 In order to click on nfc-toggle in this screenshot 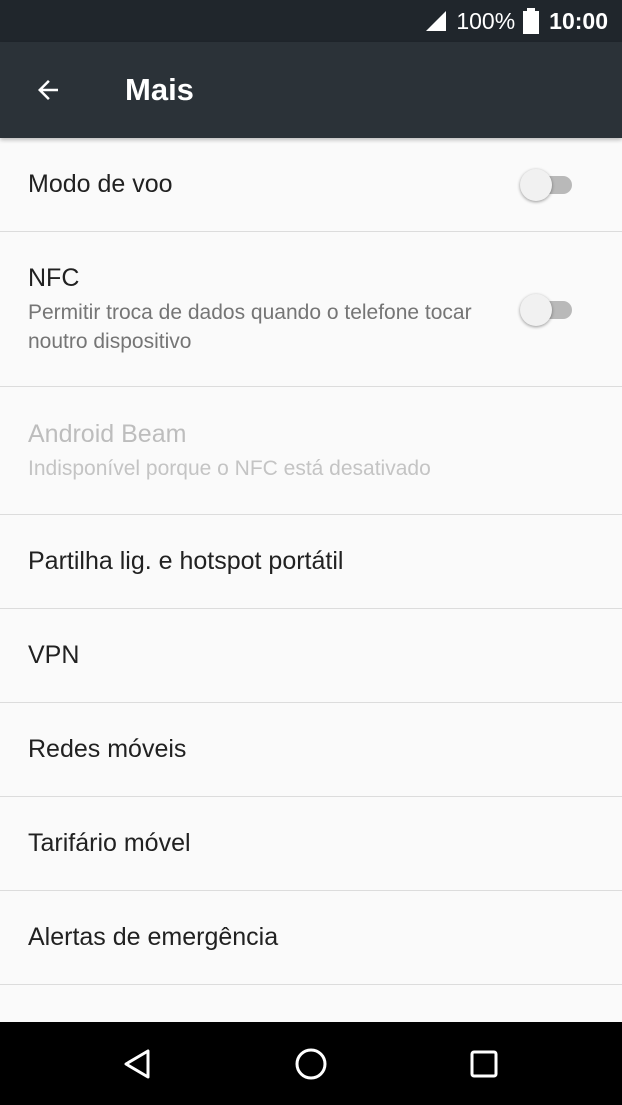, I will do `click(548, 310)`.